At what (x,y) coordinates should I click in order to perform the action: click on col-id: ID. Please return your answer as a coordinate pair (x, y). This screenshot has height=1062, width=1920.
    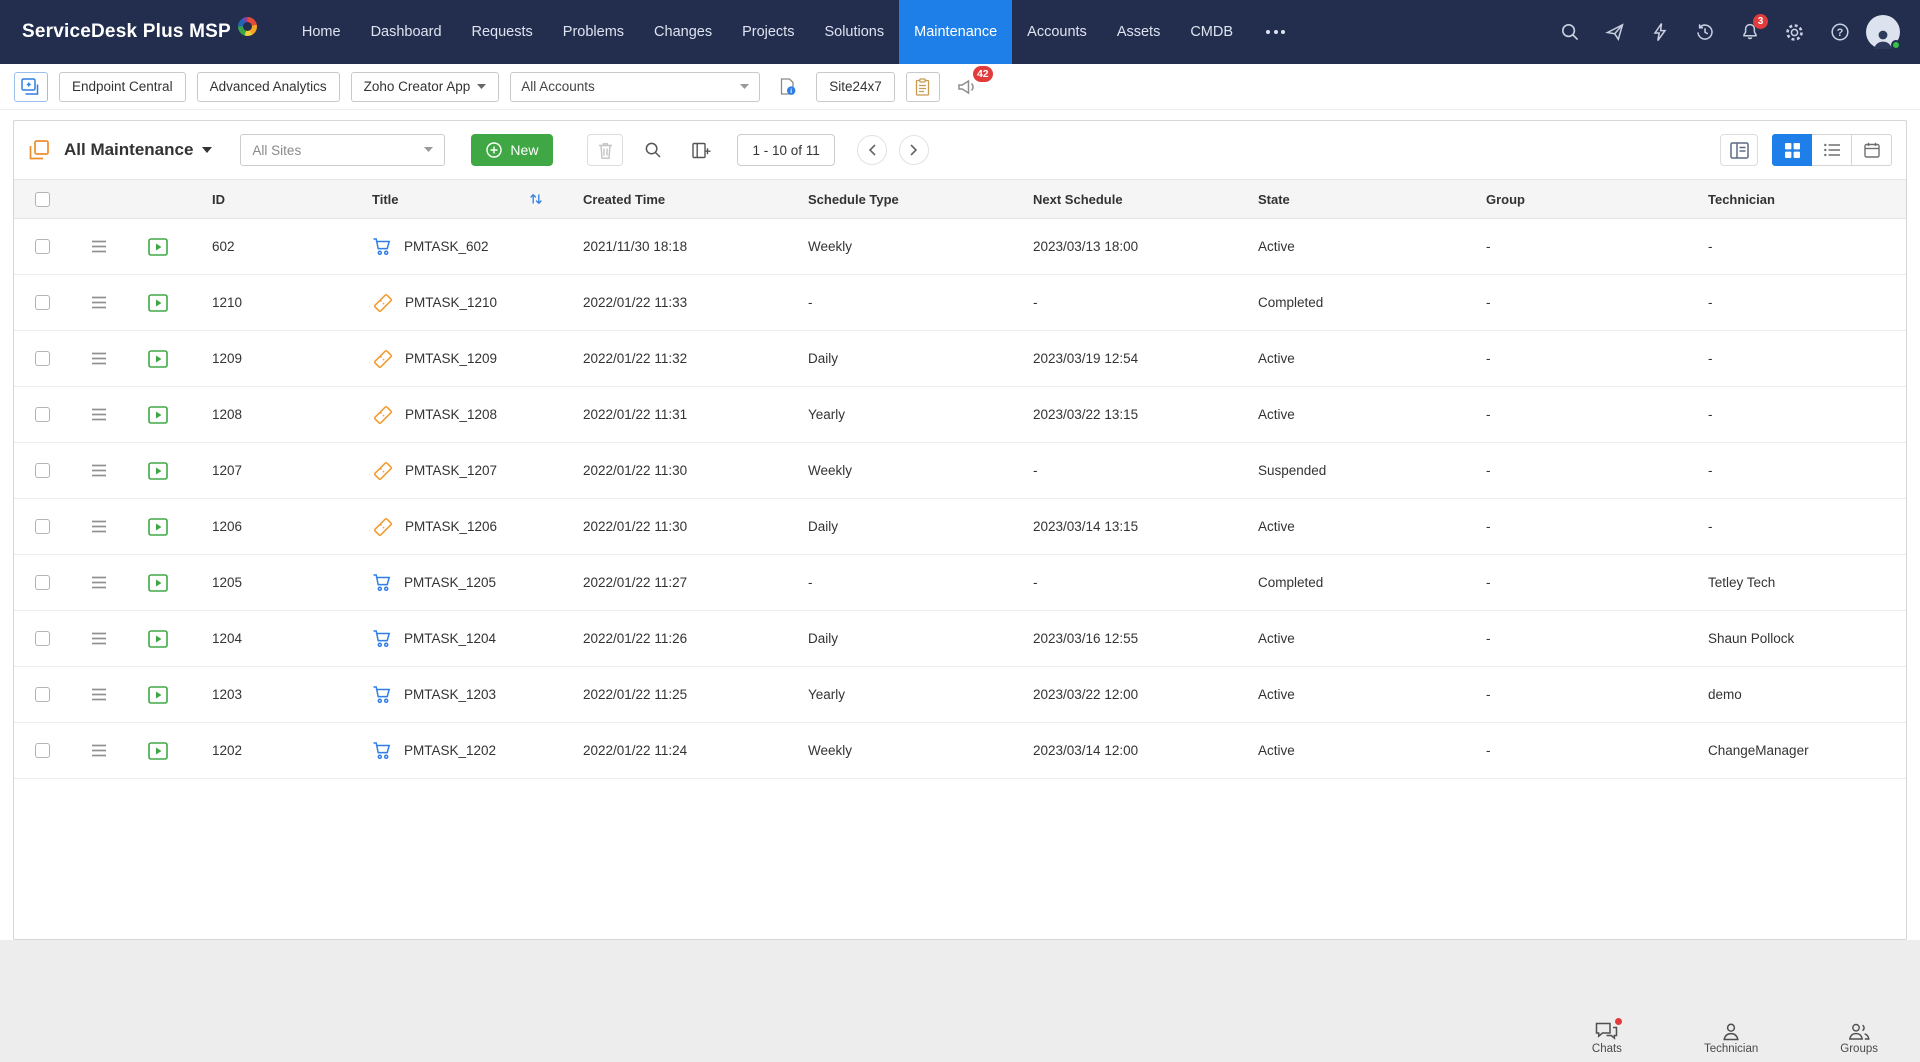
    Looking at the image, I should click on (268, 199).